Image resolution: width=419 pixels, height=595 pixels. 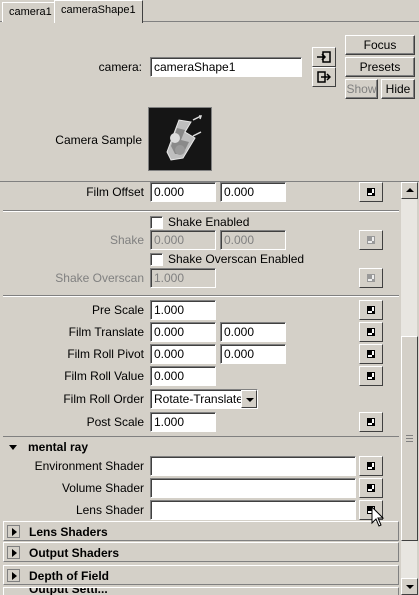 I want to click on shake-overscan-field: 1.000, so click(x=183, y=278).